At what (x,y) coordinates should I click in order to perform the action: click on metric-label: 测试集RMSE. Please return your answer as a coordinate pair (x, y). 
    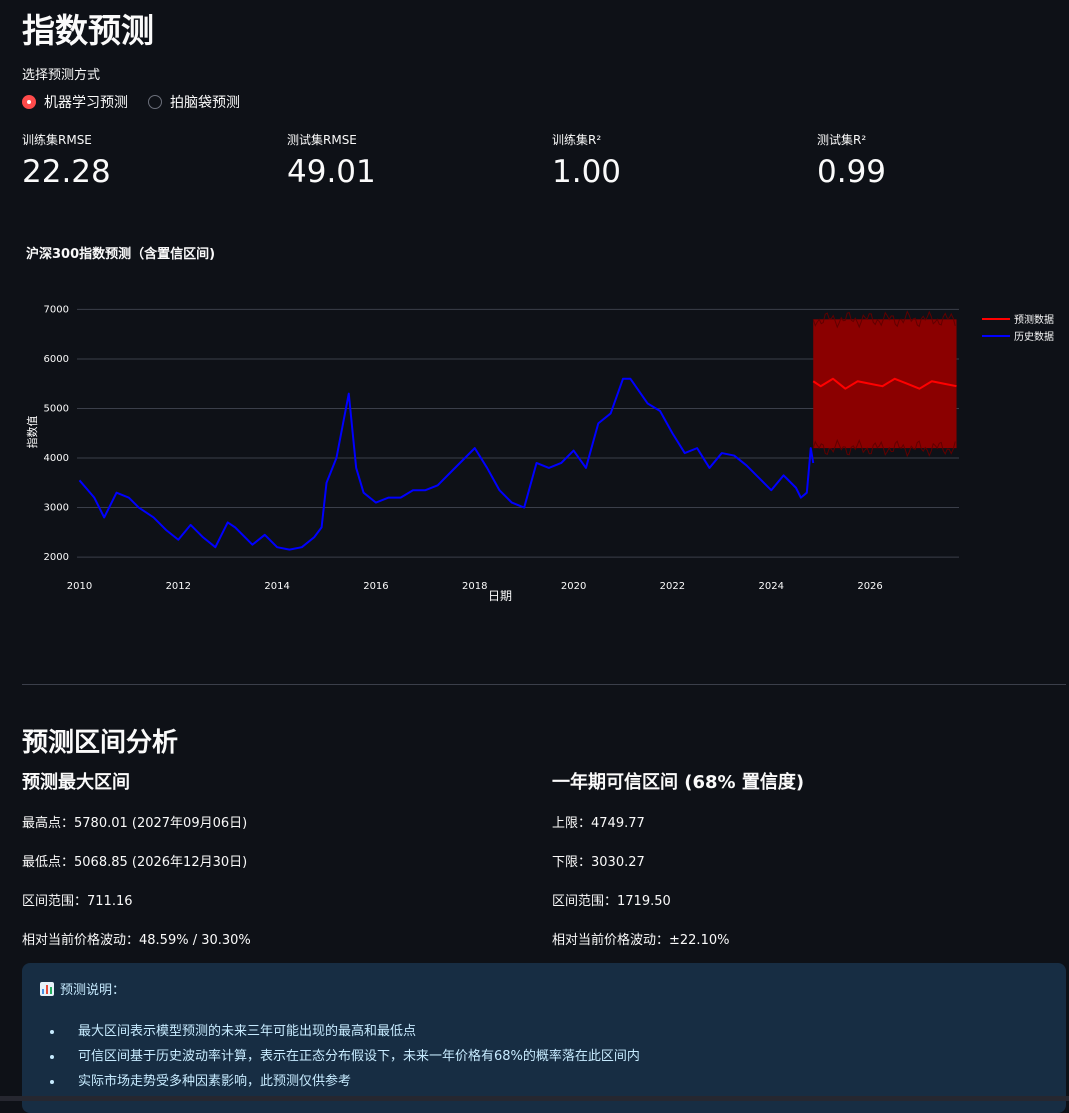
    Looking at the image, I should click on (322, 140).